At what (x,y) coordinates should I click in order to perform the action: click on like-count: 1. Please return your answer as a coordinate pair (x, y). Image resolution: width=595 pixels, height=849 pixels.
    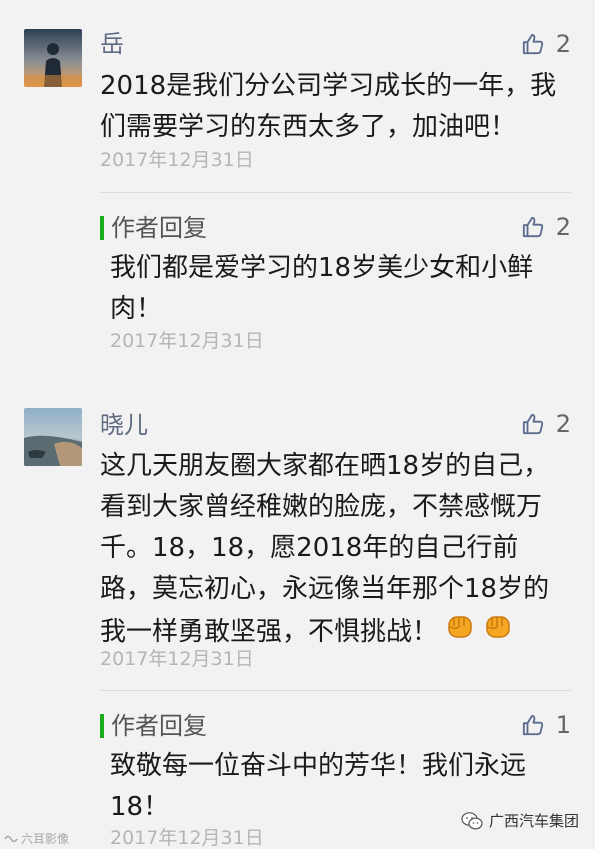
    Looking at the image, I should click on (563, 725).